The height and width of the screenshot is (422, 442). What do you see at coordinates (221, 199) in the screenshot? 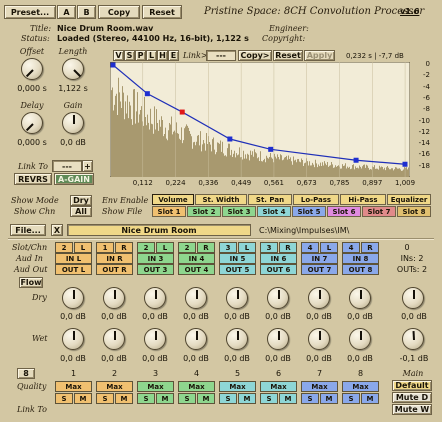
I see `env-tab-st-width: St. Width` at bounding box center [221, 199].